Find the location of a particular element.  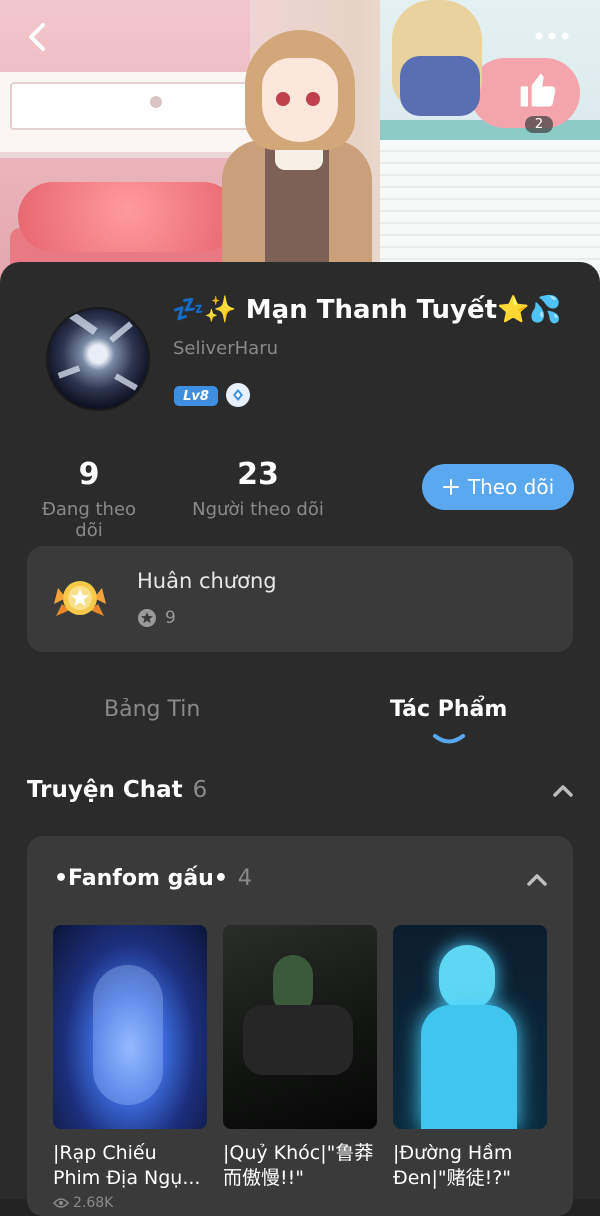

following-stat: 9 Đang theo dõi is located at coordinates (89, 499).